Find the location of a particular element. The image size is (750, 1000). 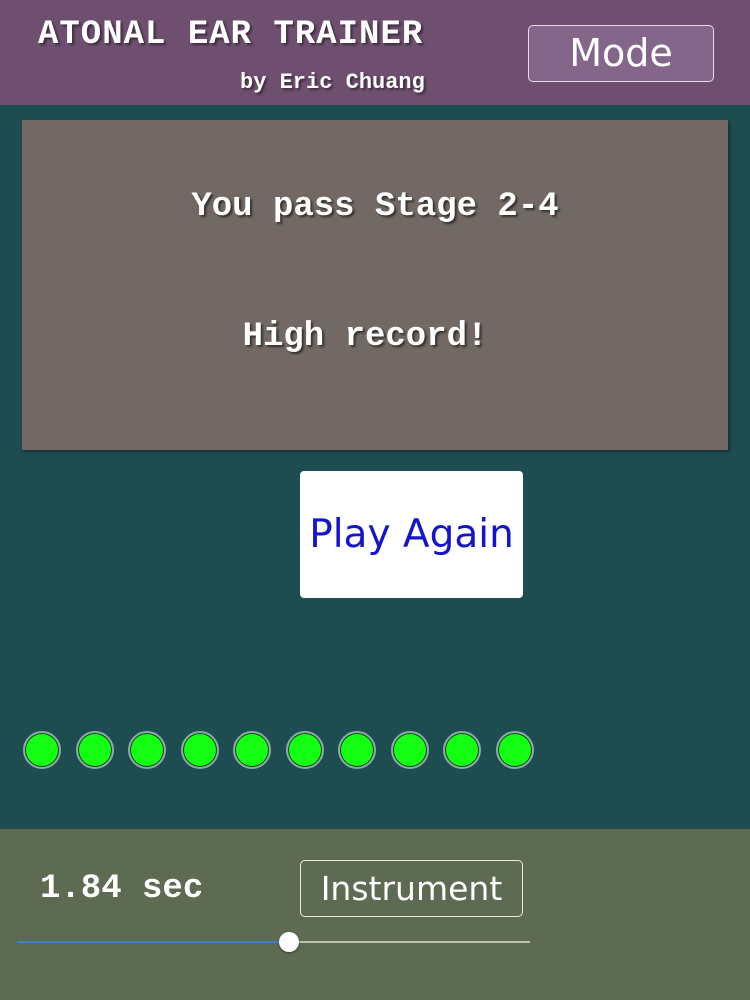

slider-thumb is located at coordinates (288, 942).